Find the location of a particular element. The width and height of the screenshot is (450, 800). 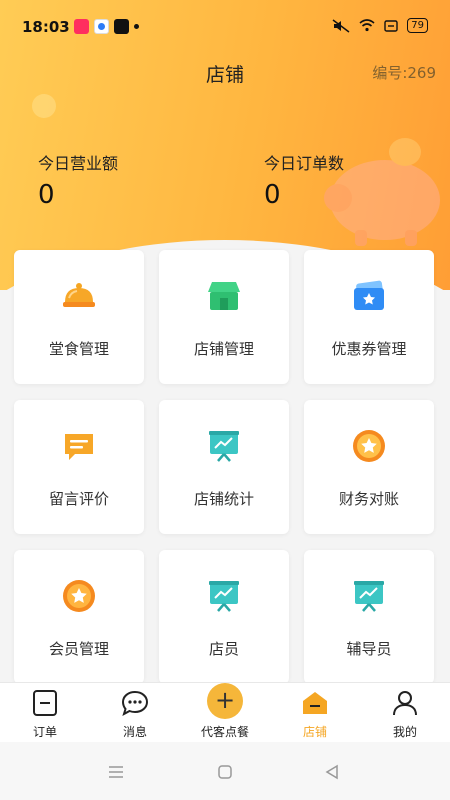

clerk-board-icon is located at coordinates (224, 596).